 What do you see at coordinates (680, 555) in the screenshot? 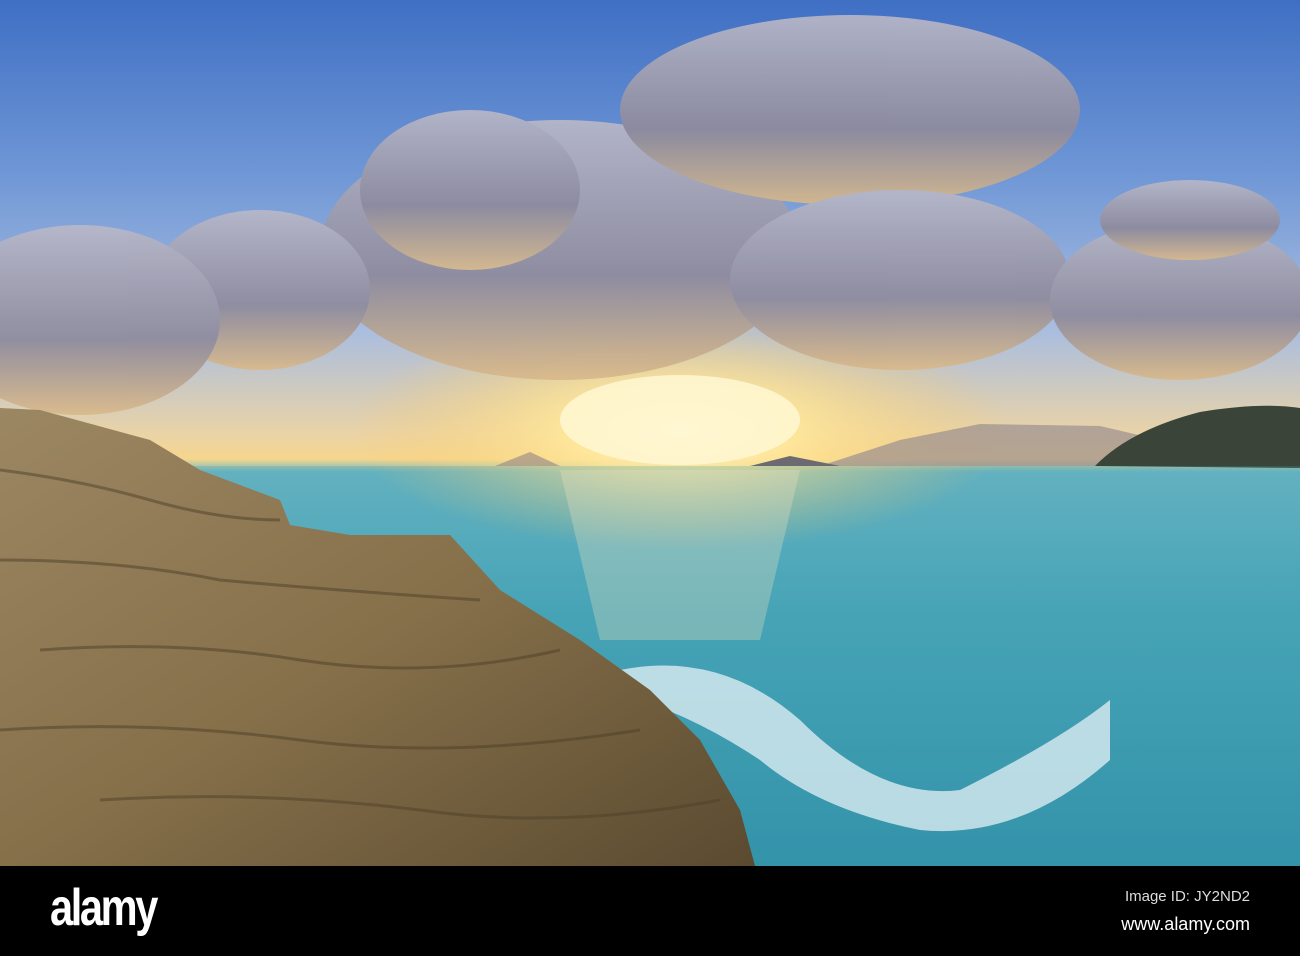
I see `sun-reflection` at bounding box center [680, 555].